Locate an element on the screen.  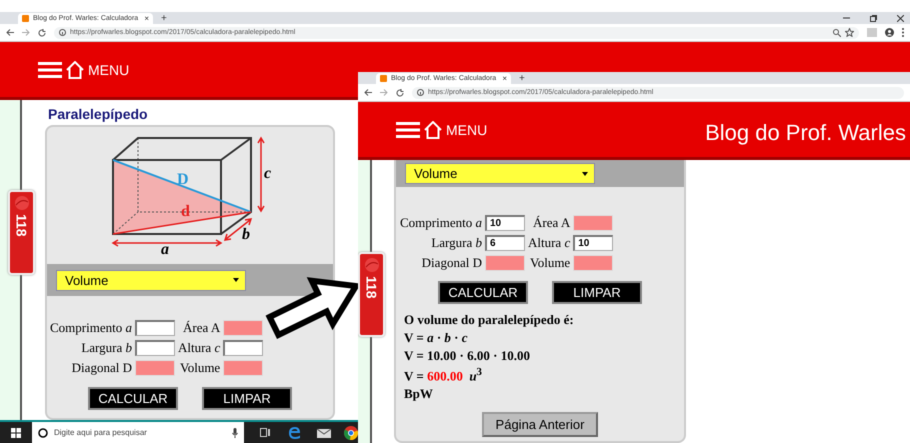
result-line: V = 10.00 · 6.00 · 10.00 is located at coordinates (467, 356).